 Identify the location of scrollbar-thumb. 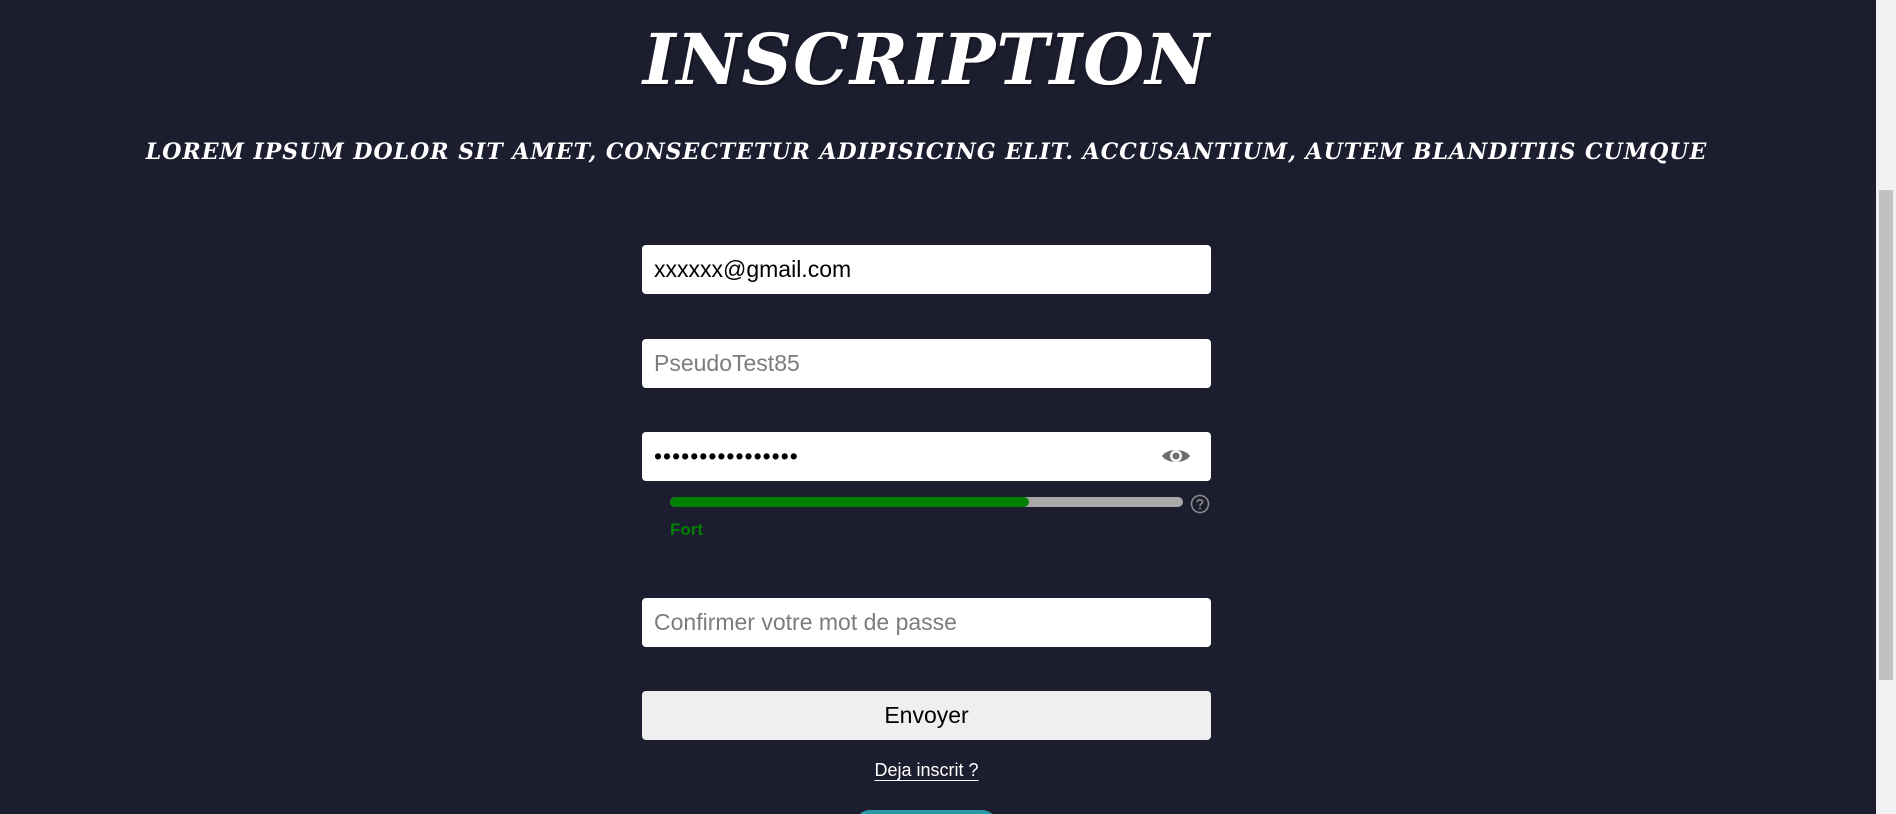
(1886, 435).